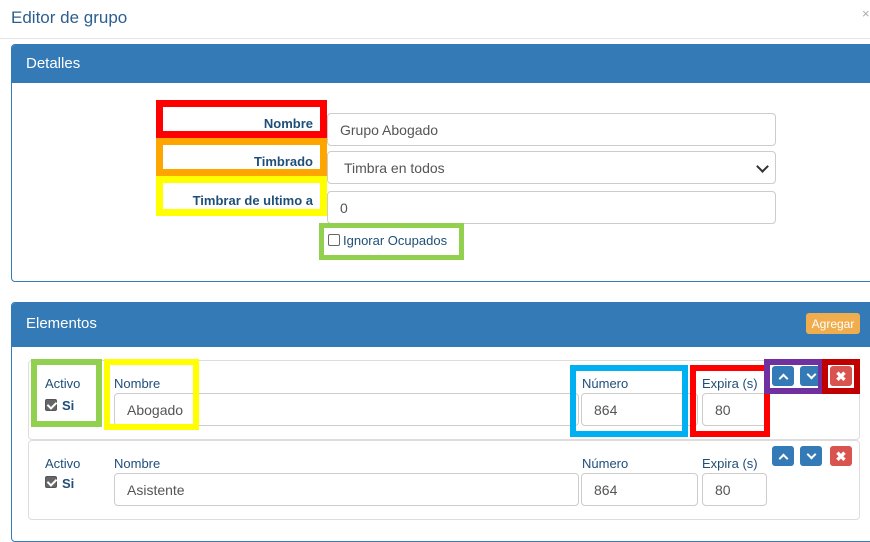 Image resolution: width=870 pixels, height=542 pixels. Describe the element at coordinates (435, 38) in the screenshot. I see `header-divider` at that location.